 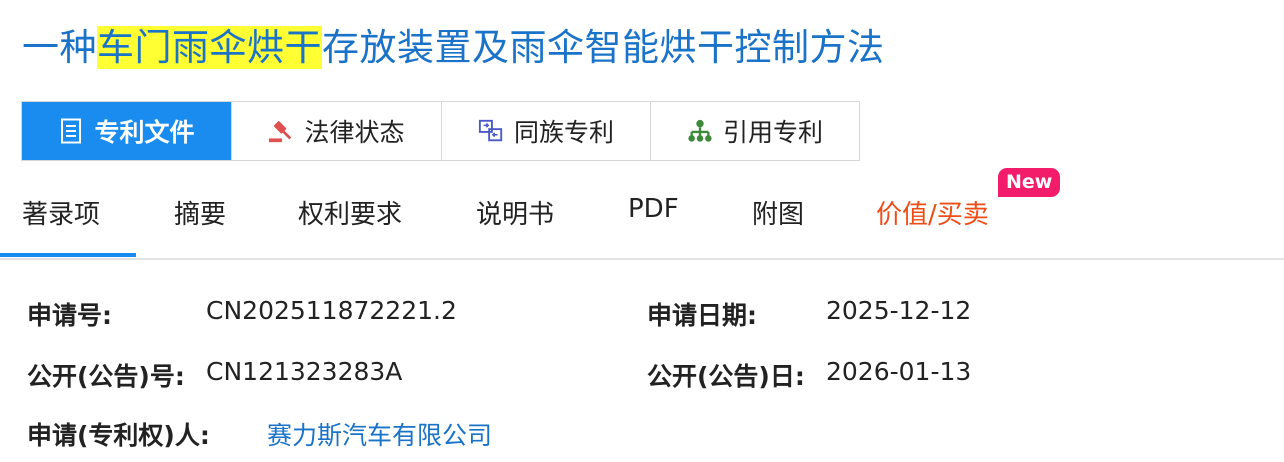 I want to click on gavel-icon, so click(x=281, y=131).